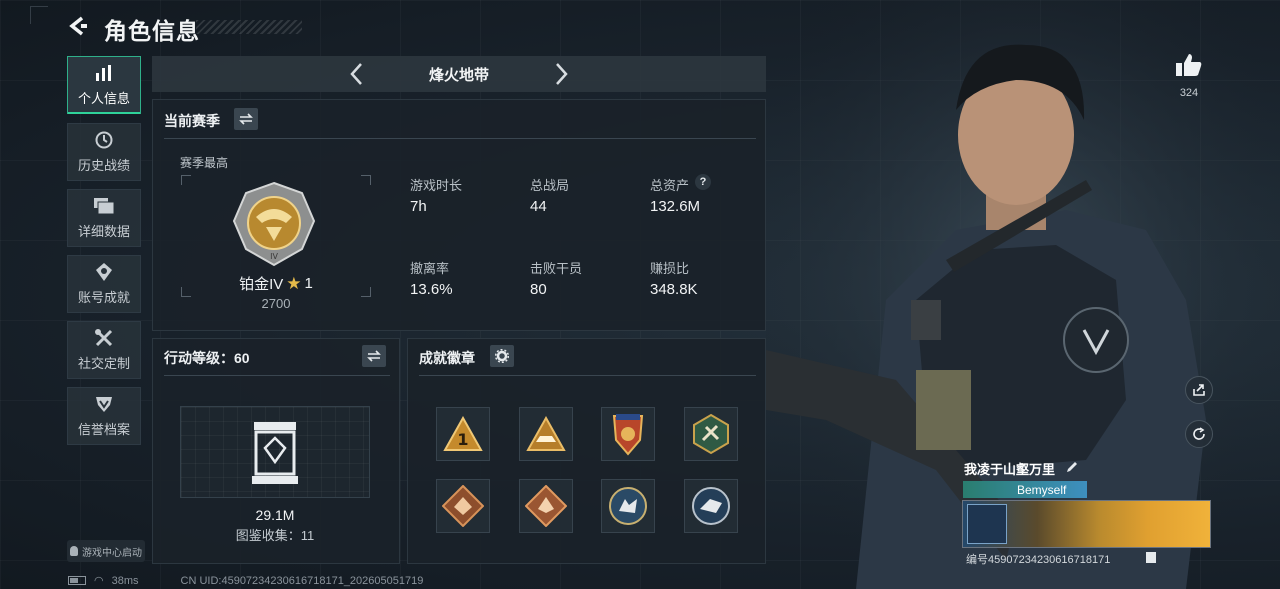 The width and height of the screenshot is (1280, 589). I want to click on collection-value: 29.1M, so click(275, 515).